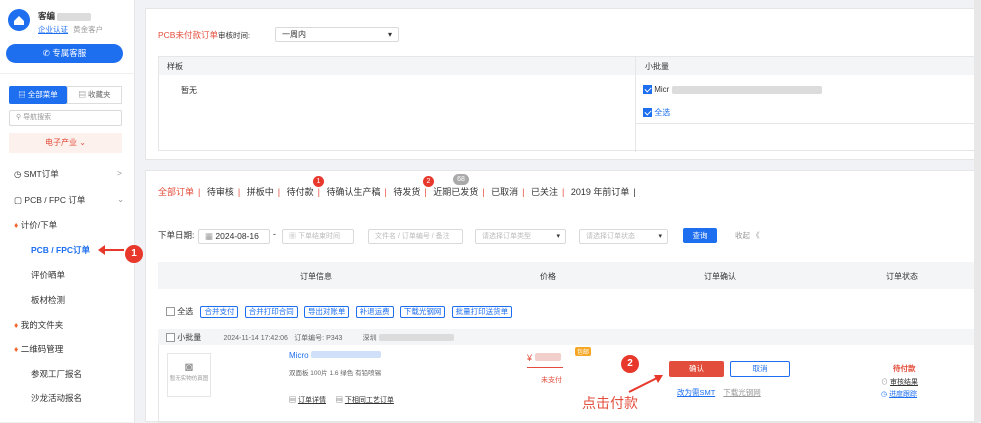 The height and width of the screenshot is (423, 981). Describe the element at coordinates (548, 276) in the screenshot. I see `header-price: 价格` at that location.